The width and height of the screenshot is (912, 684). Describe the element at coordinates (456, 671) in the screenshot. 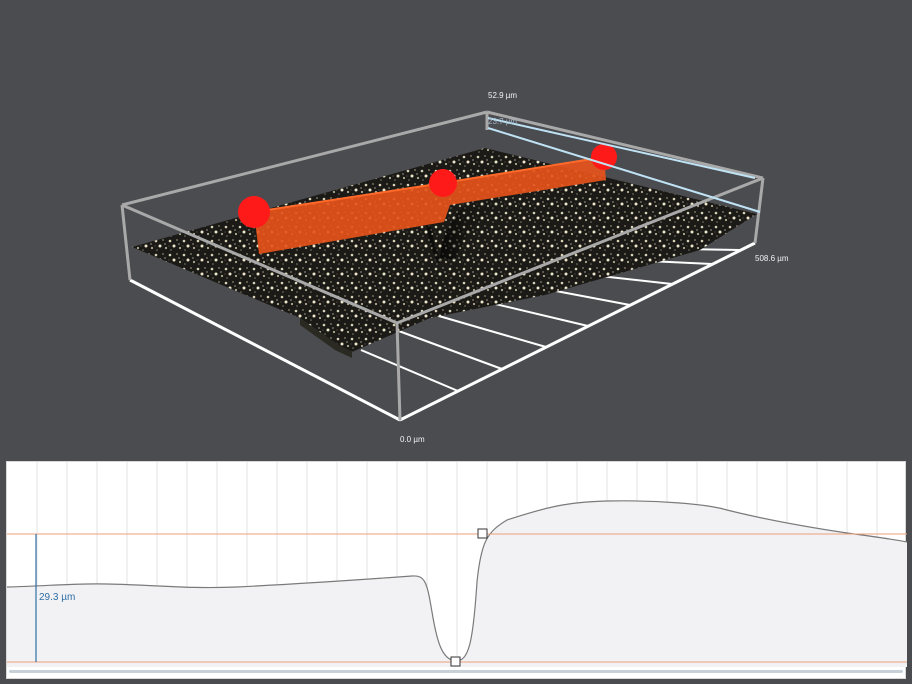

I see `profile-scrollbar` at that location.